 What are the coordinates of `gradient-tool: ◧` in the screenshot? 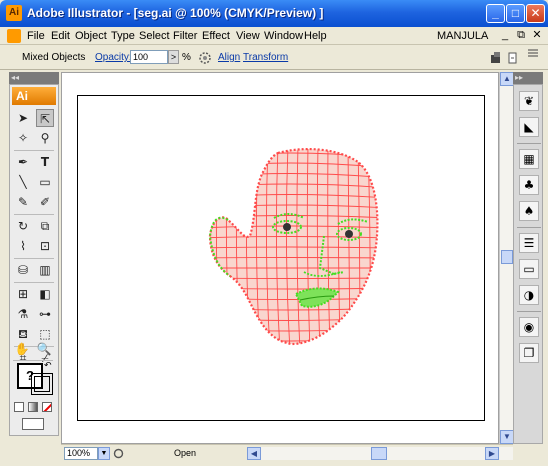 It's located at (45, 294).